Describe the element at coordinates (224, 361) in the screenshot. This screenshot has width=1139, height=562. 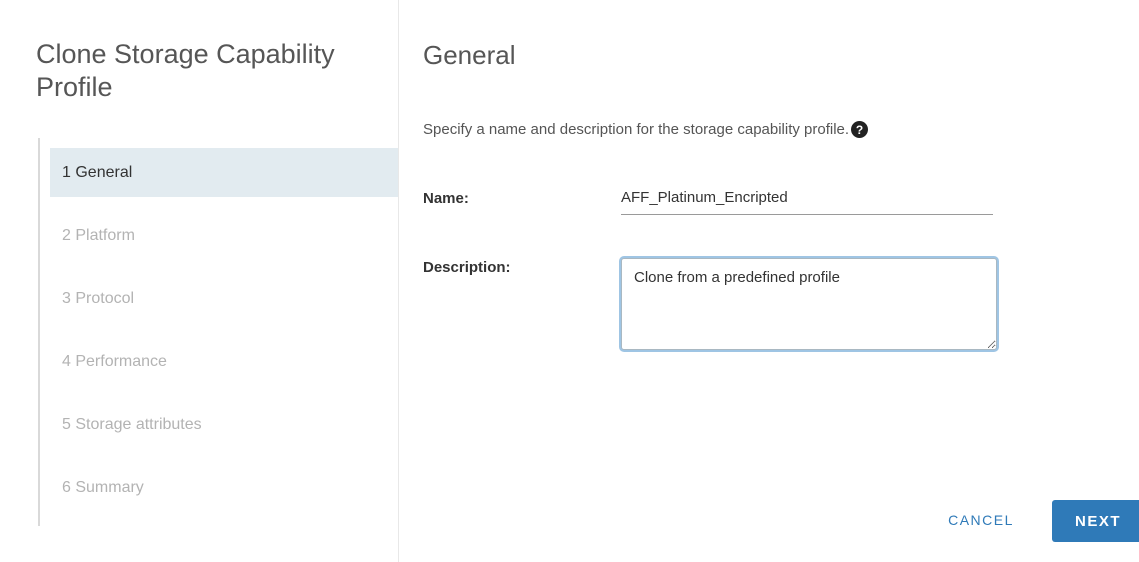
I see `step-performance: 4 Performance` at that location.